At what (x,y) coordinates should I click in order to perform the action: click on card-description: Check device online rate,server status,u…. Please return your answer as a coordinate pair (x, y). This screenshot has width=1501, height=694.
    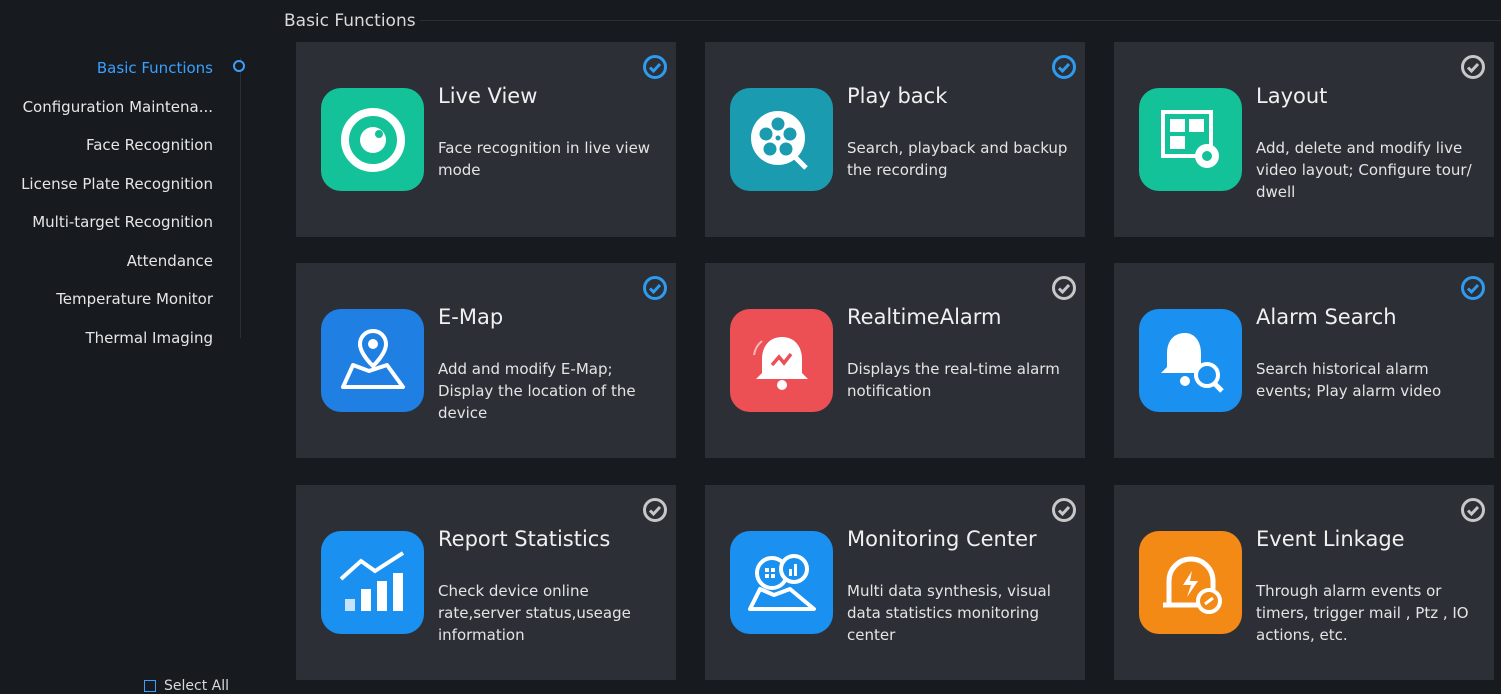
    Looking at the image, I should click on (534, 613).